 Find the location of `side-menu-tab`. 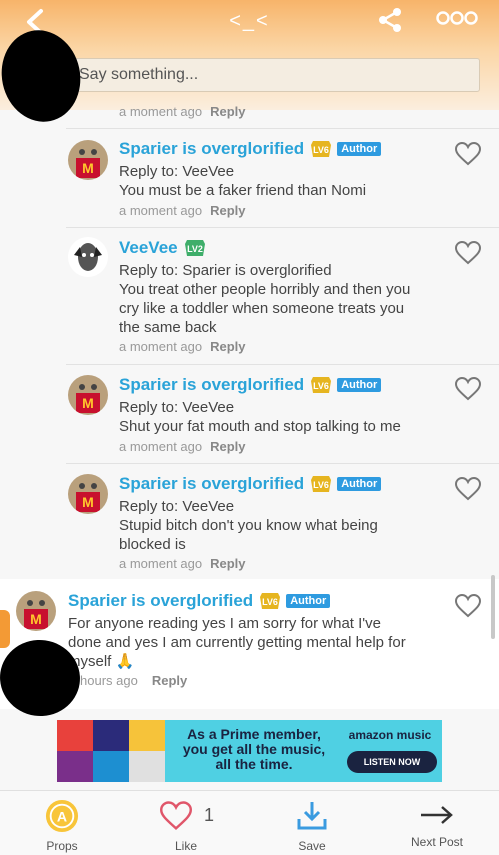

side-menu-tab is located at coordinates (5, 629).